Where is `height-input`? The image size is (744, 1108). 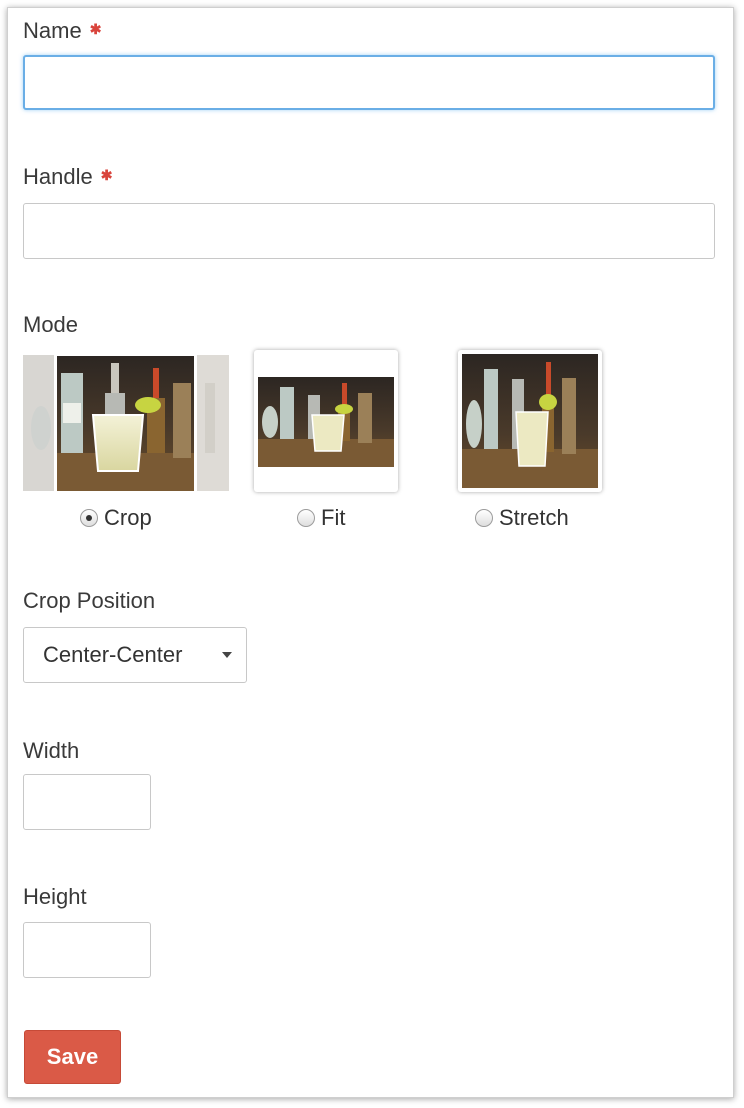 height-input is located at coordinates (87, 950).